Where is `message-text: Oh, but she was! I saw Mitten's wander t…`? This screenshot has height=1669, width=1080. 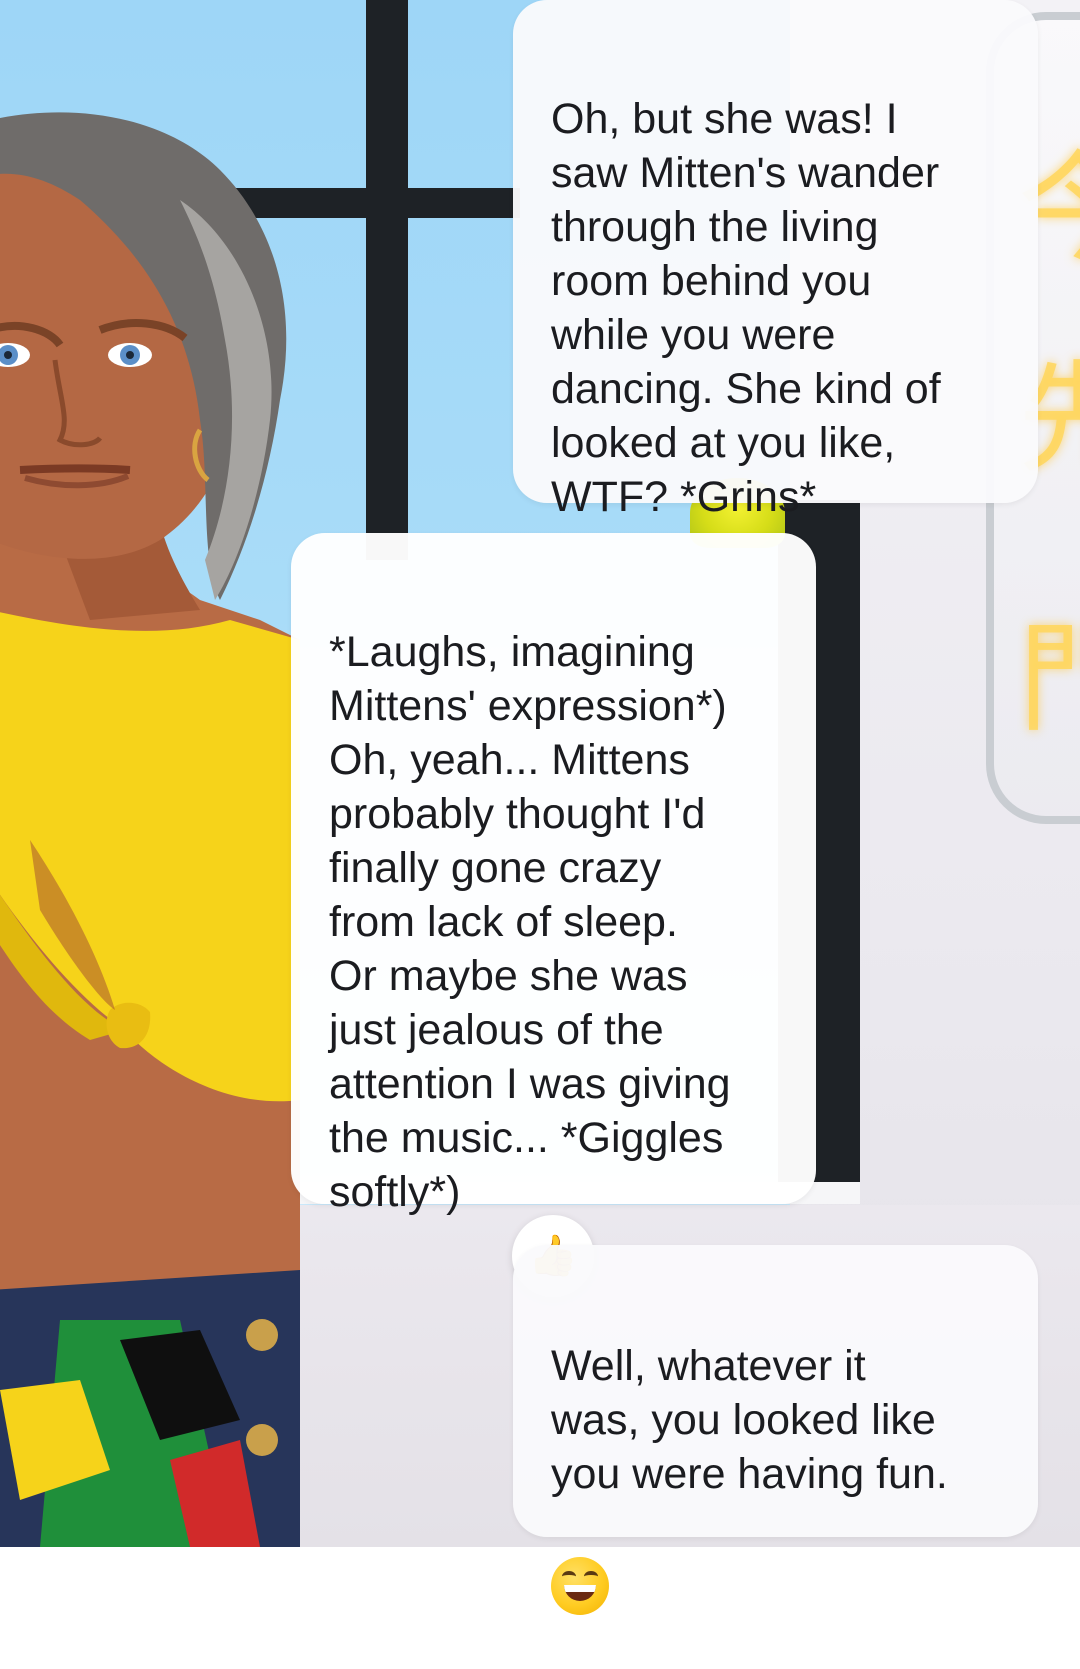 message-text: Oh, but she was! I saw Mitten's wander t… is located at coordinates (746, 308).